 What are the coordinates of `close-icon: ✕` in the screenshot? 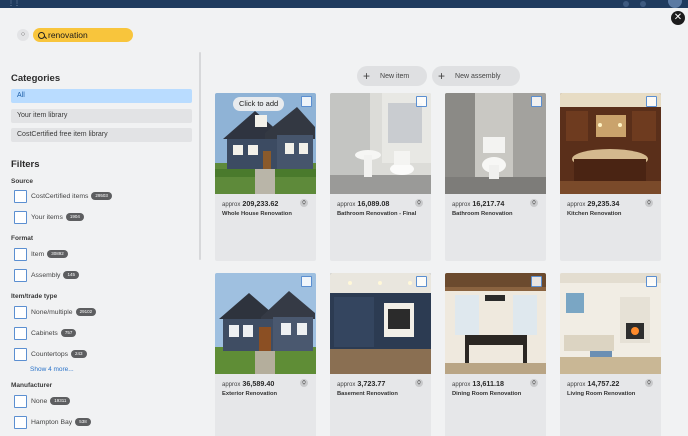 It's located at (678, 18).